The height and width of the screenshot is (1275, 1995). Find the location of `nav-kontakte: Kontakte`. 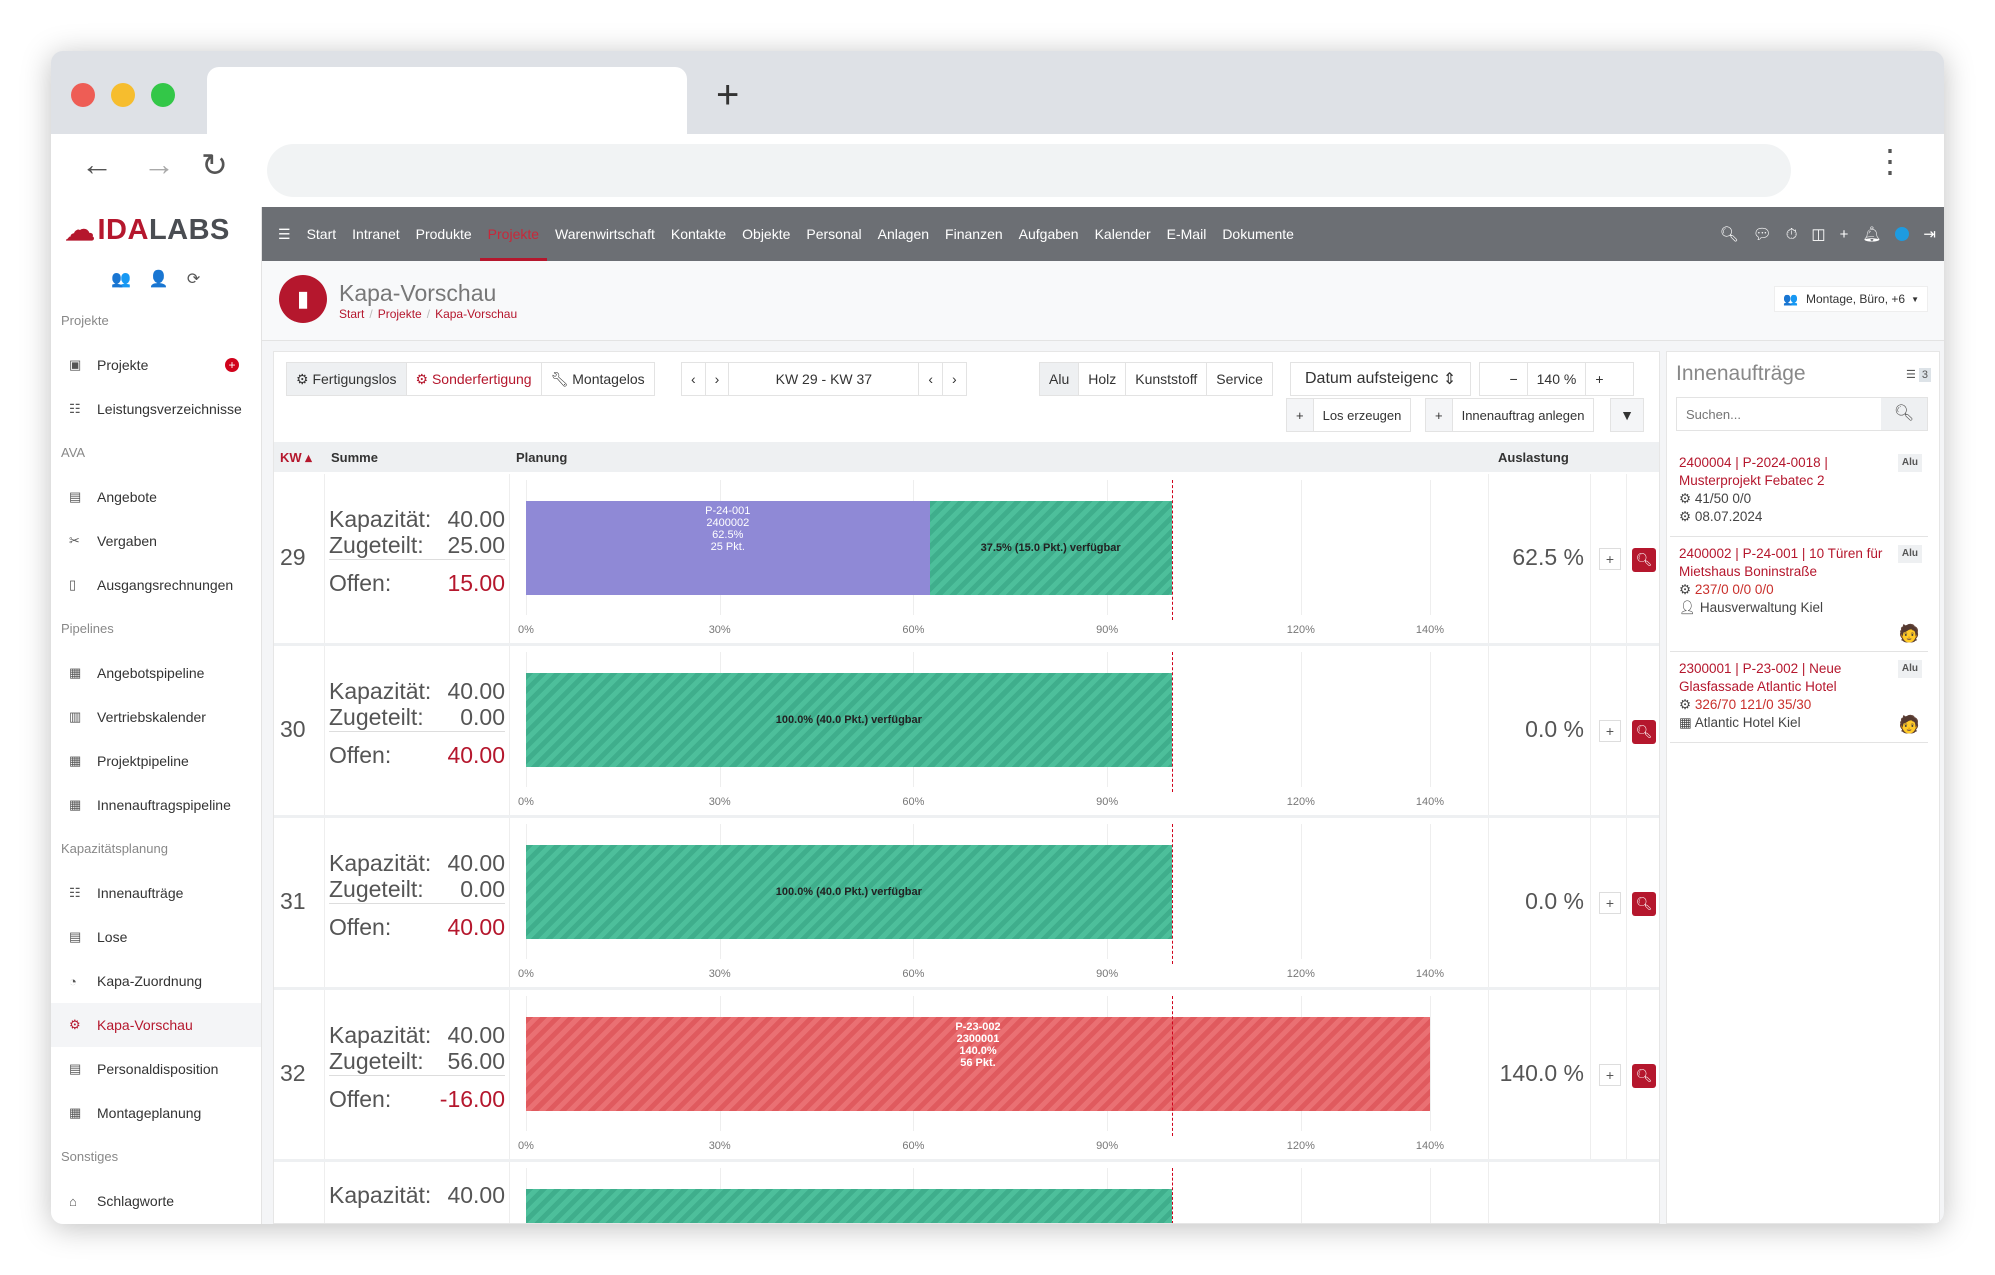

nav-kontakte: Kontakte is located at coordinates (698, 234).